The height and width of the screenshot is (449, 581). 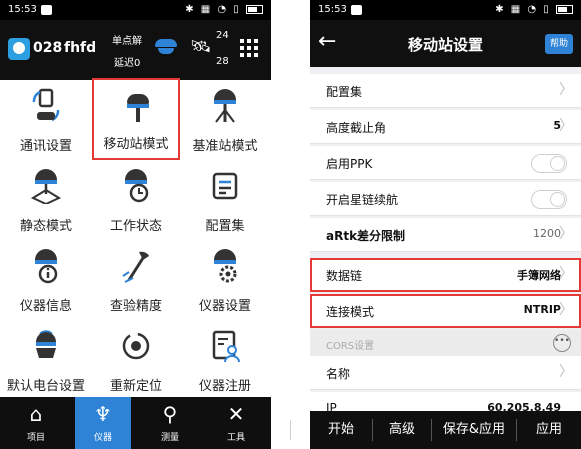 I want to click on row-cors-name: 名称 〉, so click(x=445, y=373).